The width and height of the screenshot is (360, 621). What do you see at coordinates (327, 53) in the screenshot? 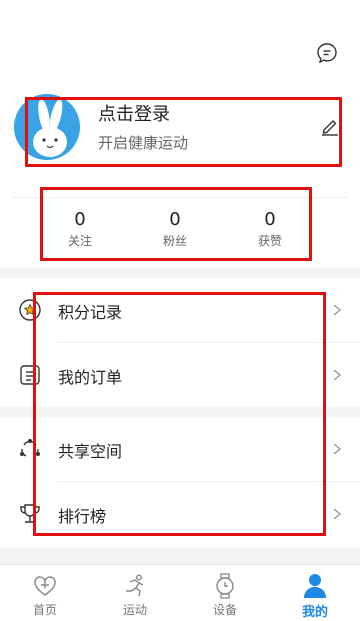
I see `message-icon` at bounding box center [327, 53].